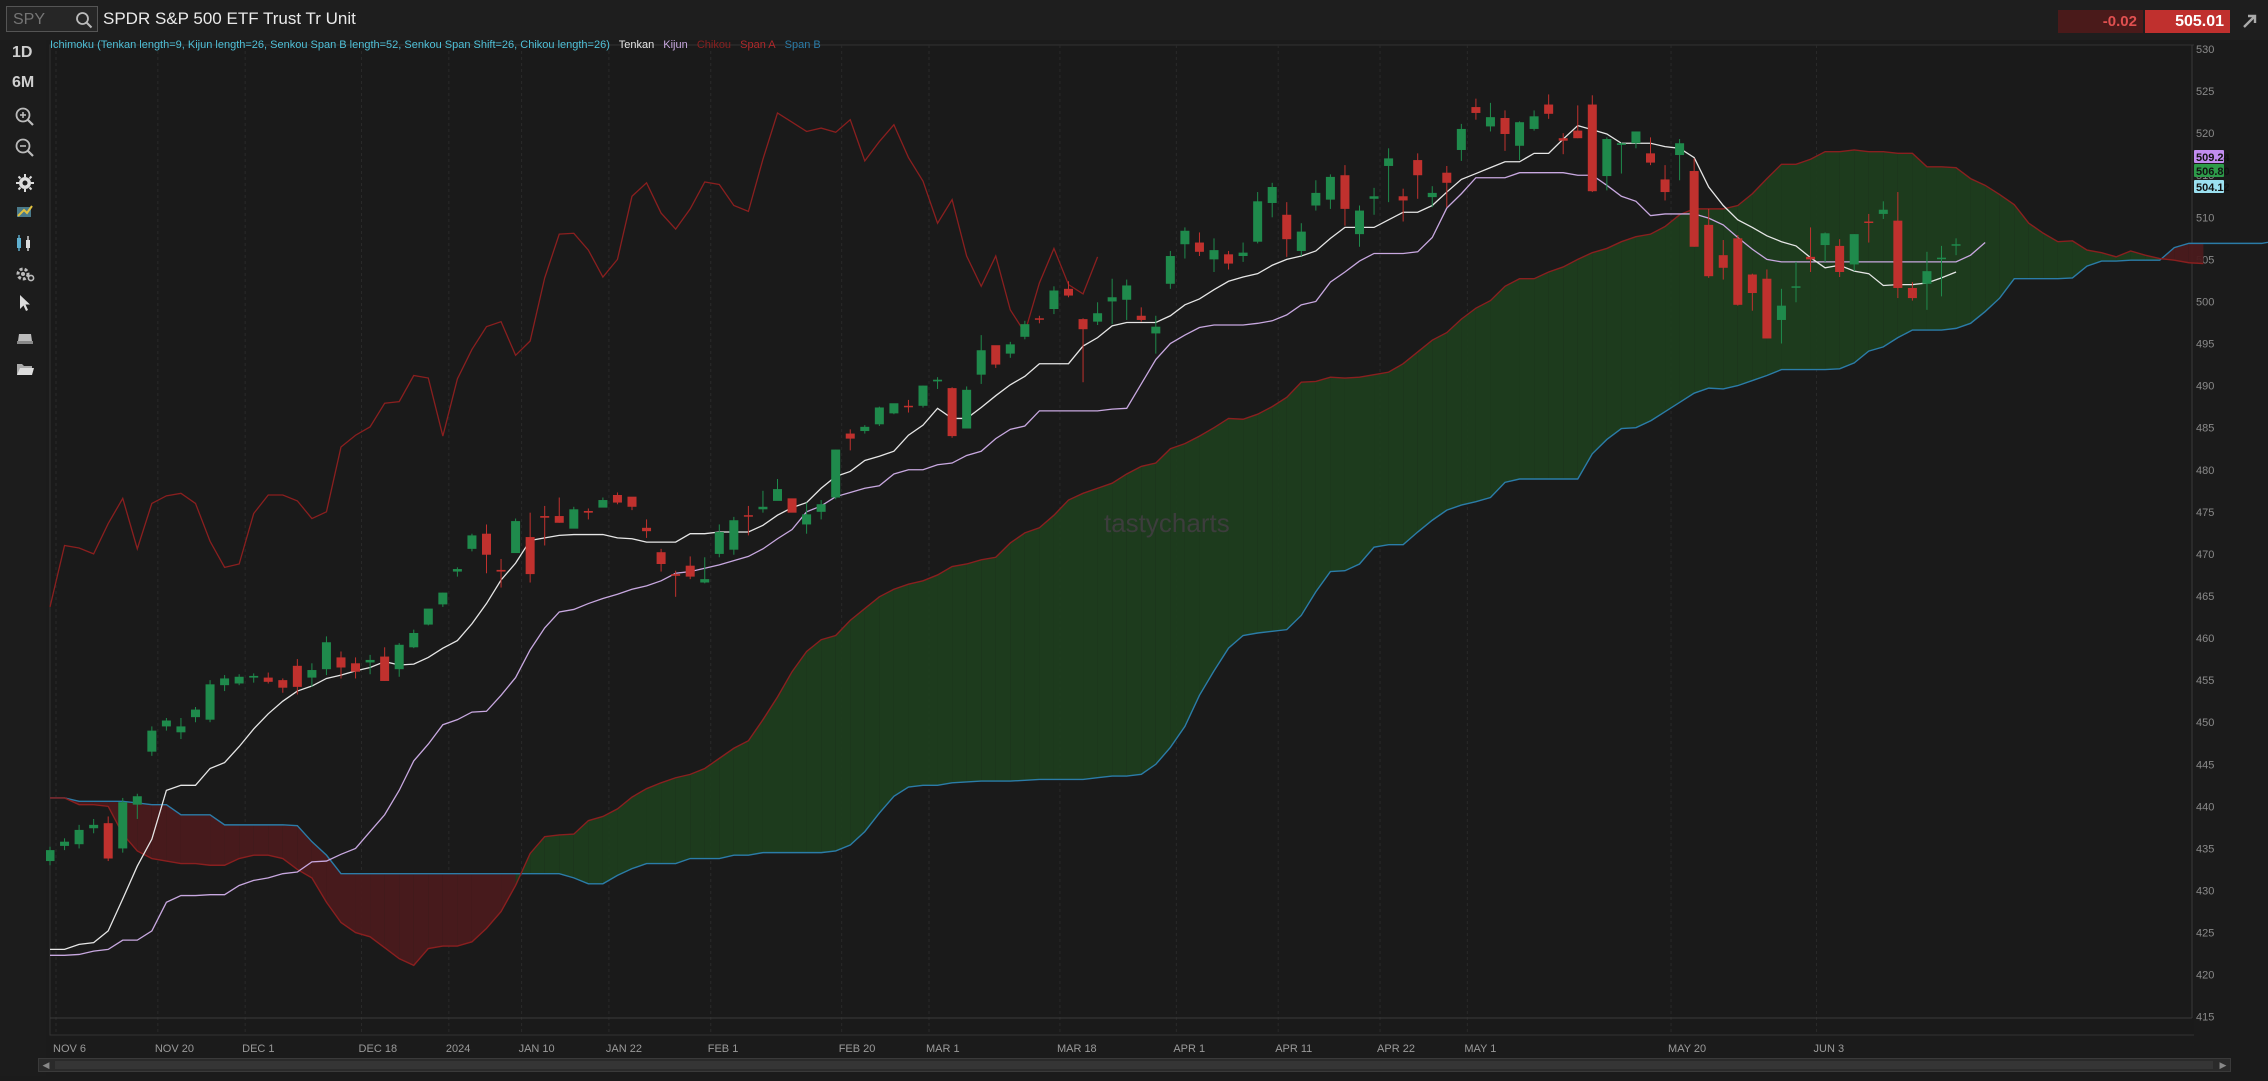 The width and height of the screenshot is (2268, 1081). I want to click on scrollbar-thumb, so click(1134, 1065).